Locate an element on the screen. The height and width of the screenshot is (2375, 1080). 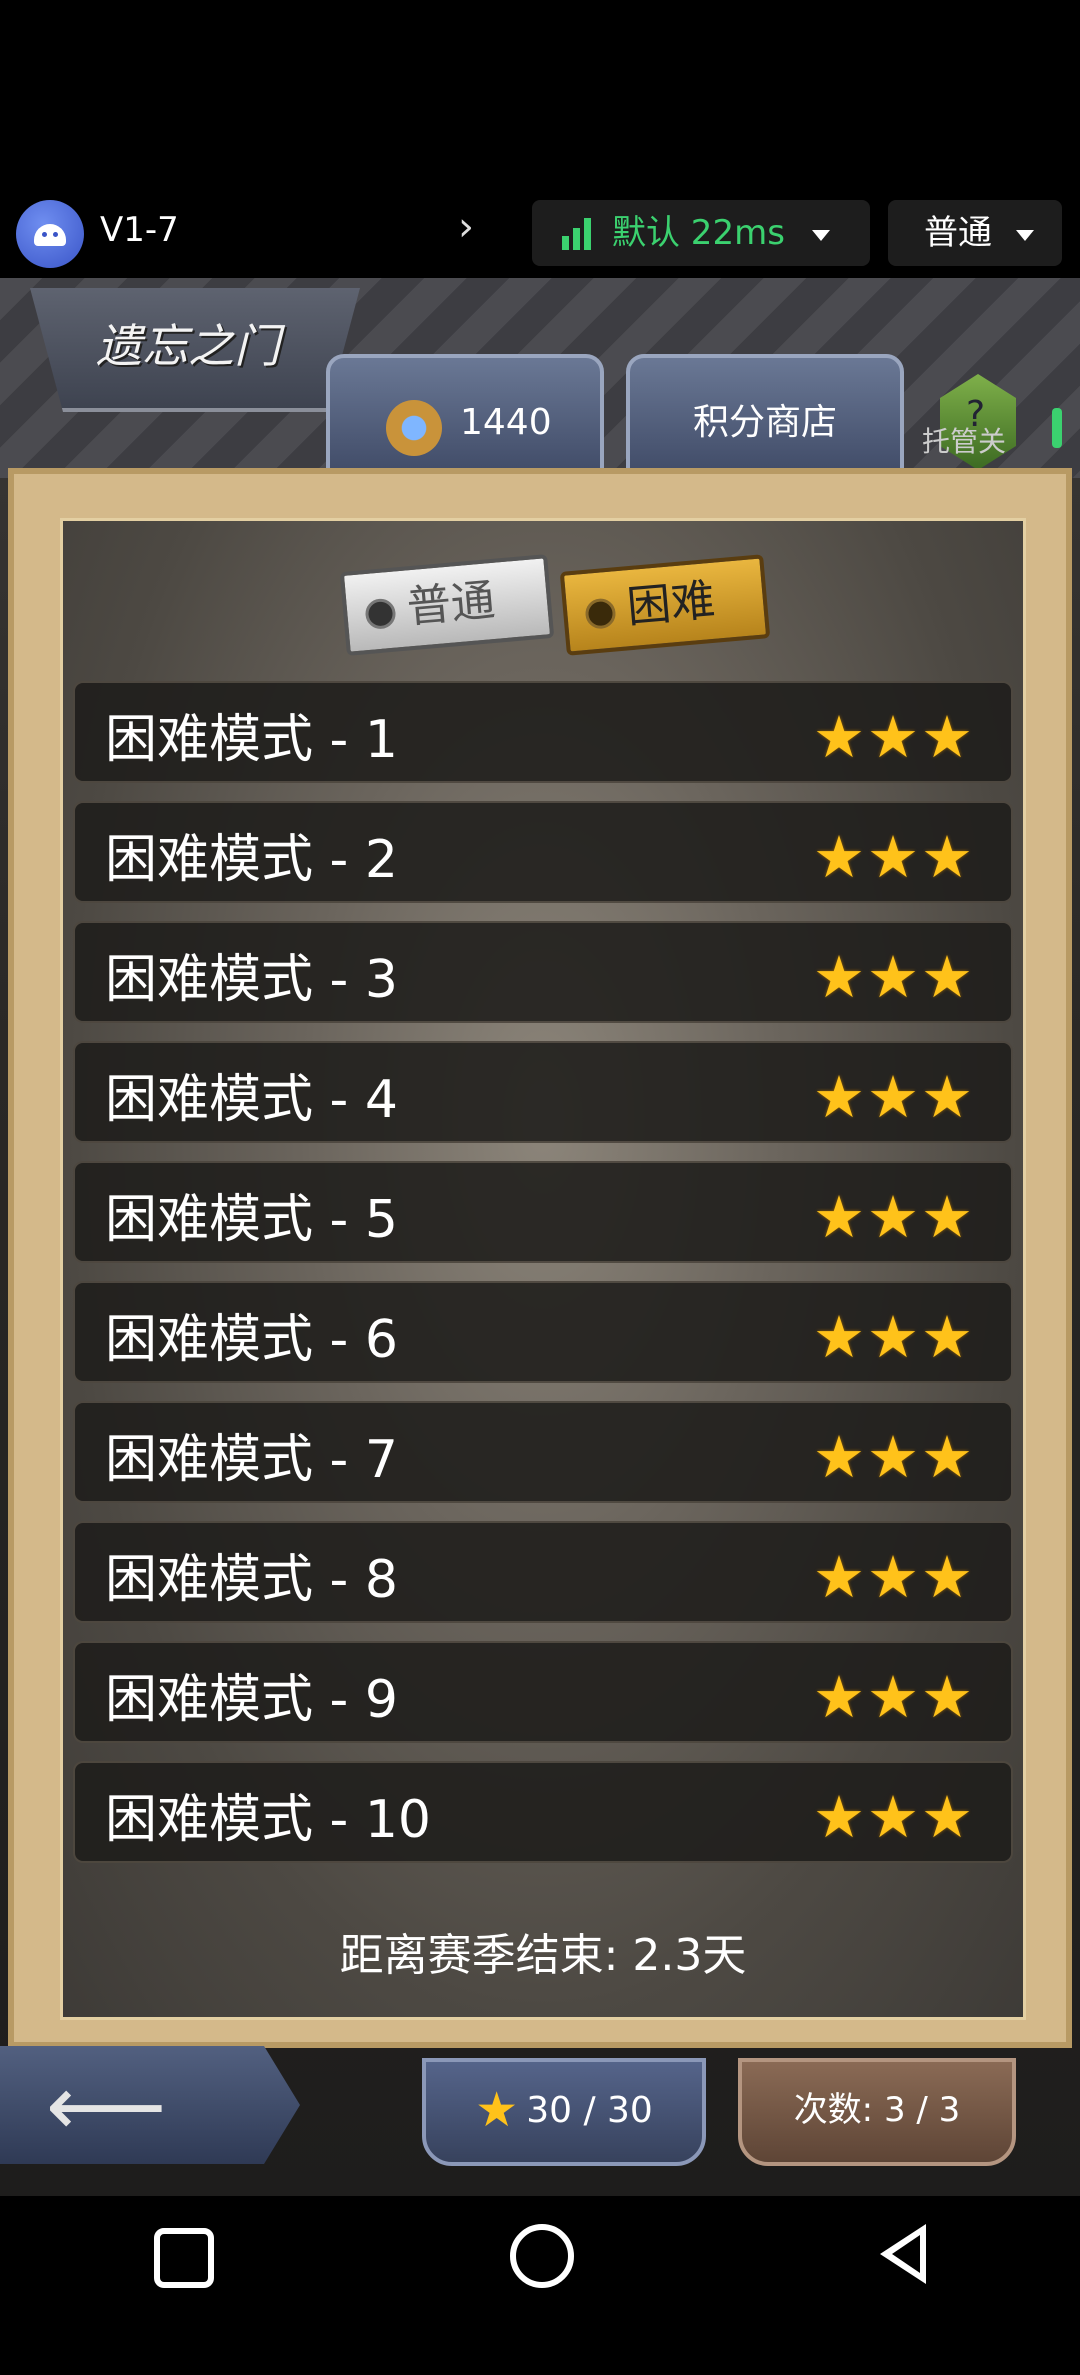
season-countdown: 距离赛季结束: 2.3天 is located at coordinates (543, 1955).